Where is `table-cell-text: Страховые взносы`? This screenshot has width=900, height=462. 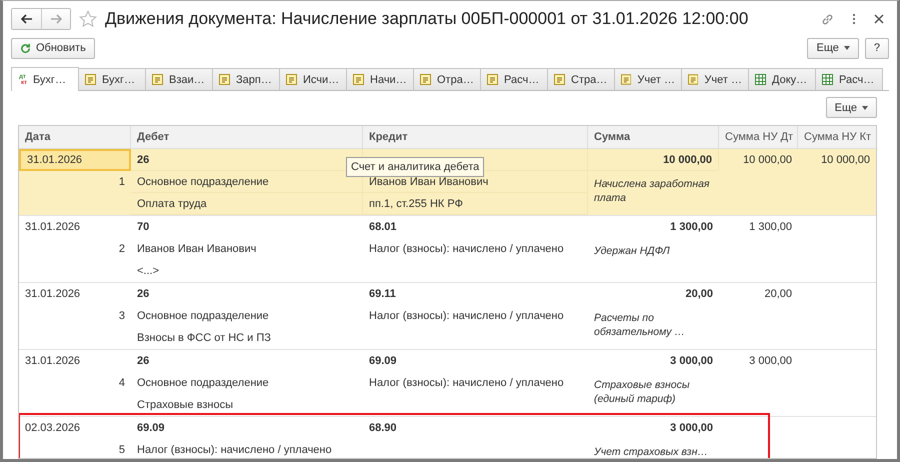 table-cell-text: Страховые взносы is located at coordinates (185, 405).